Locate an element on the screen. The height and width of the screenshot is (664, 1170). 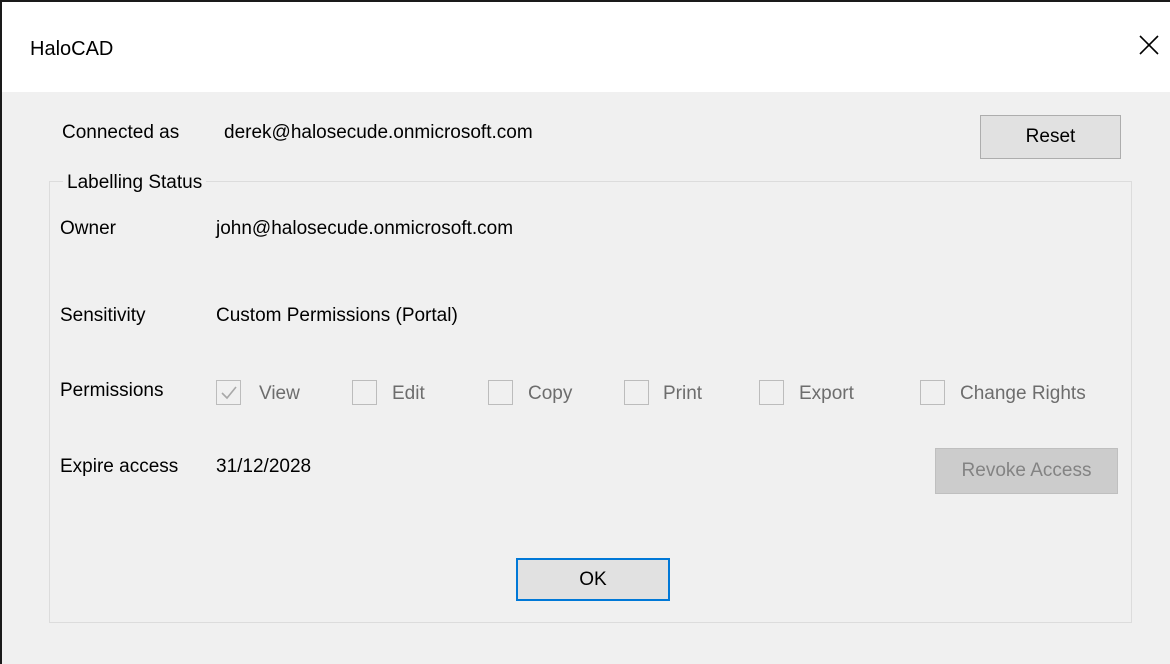
permissions-label: Permissions is located at coordinates (112, 390).